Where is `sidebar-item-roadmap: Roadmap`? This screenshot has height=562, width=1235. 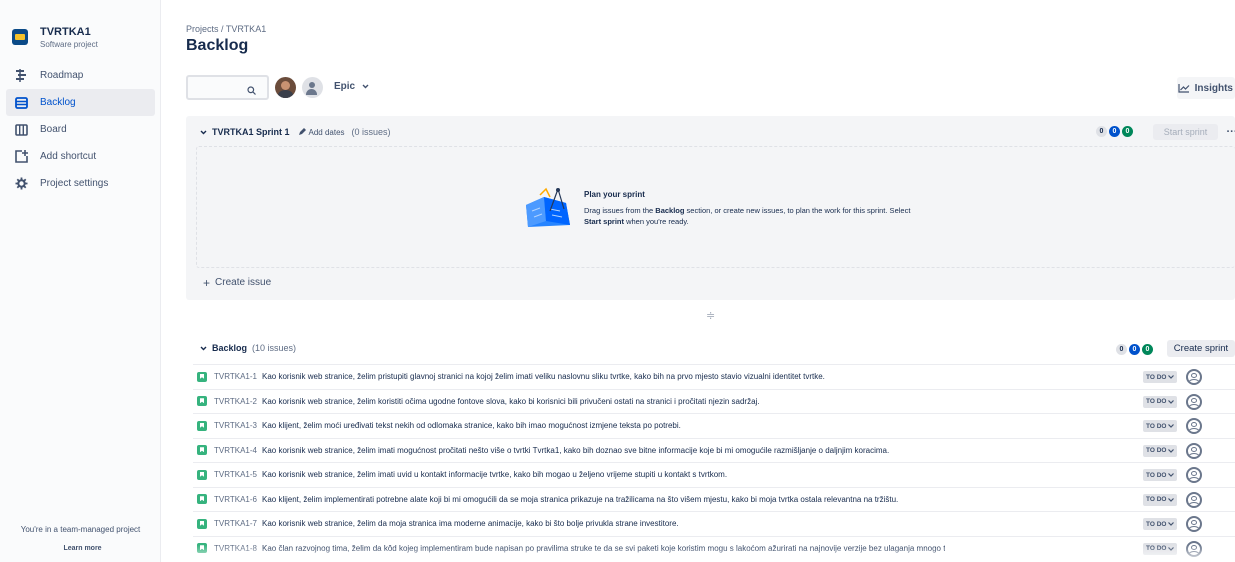
sidebar-item-roadmap: Roadmap is located at coordinates (80, 75).